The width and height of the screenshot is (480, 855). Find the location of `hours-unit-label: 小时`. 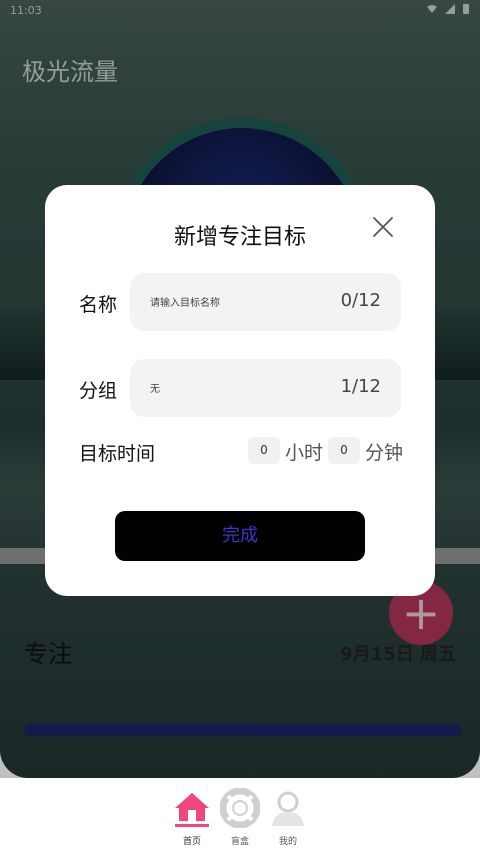

hours-unit-label: 小时 is located at coordinates (304, 453).